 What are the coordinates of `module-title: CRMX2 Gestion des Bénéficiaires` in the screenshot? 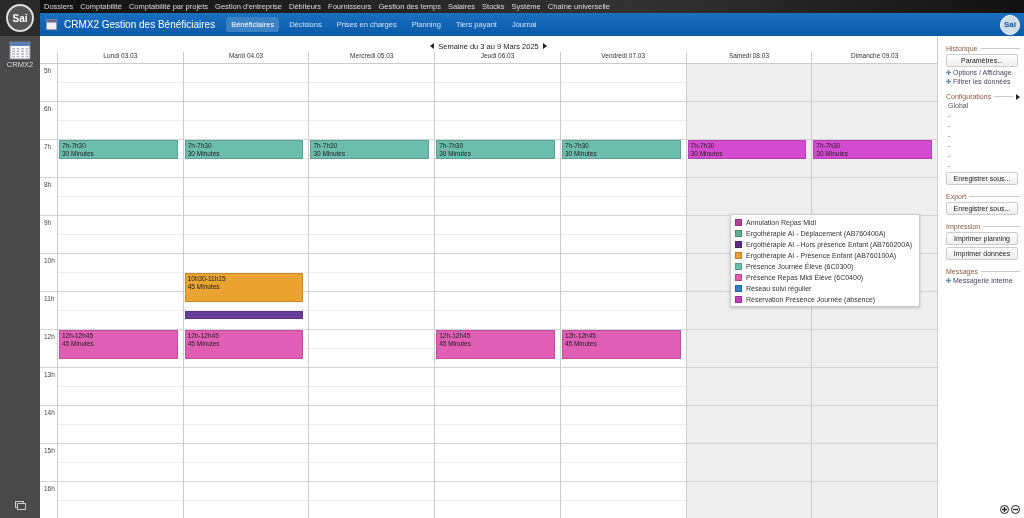 It's located at (140, 24).